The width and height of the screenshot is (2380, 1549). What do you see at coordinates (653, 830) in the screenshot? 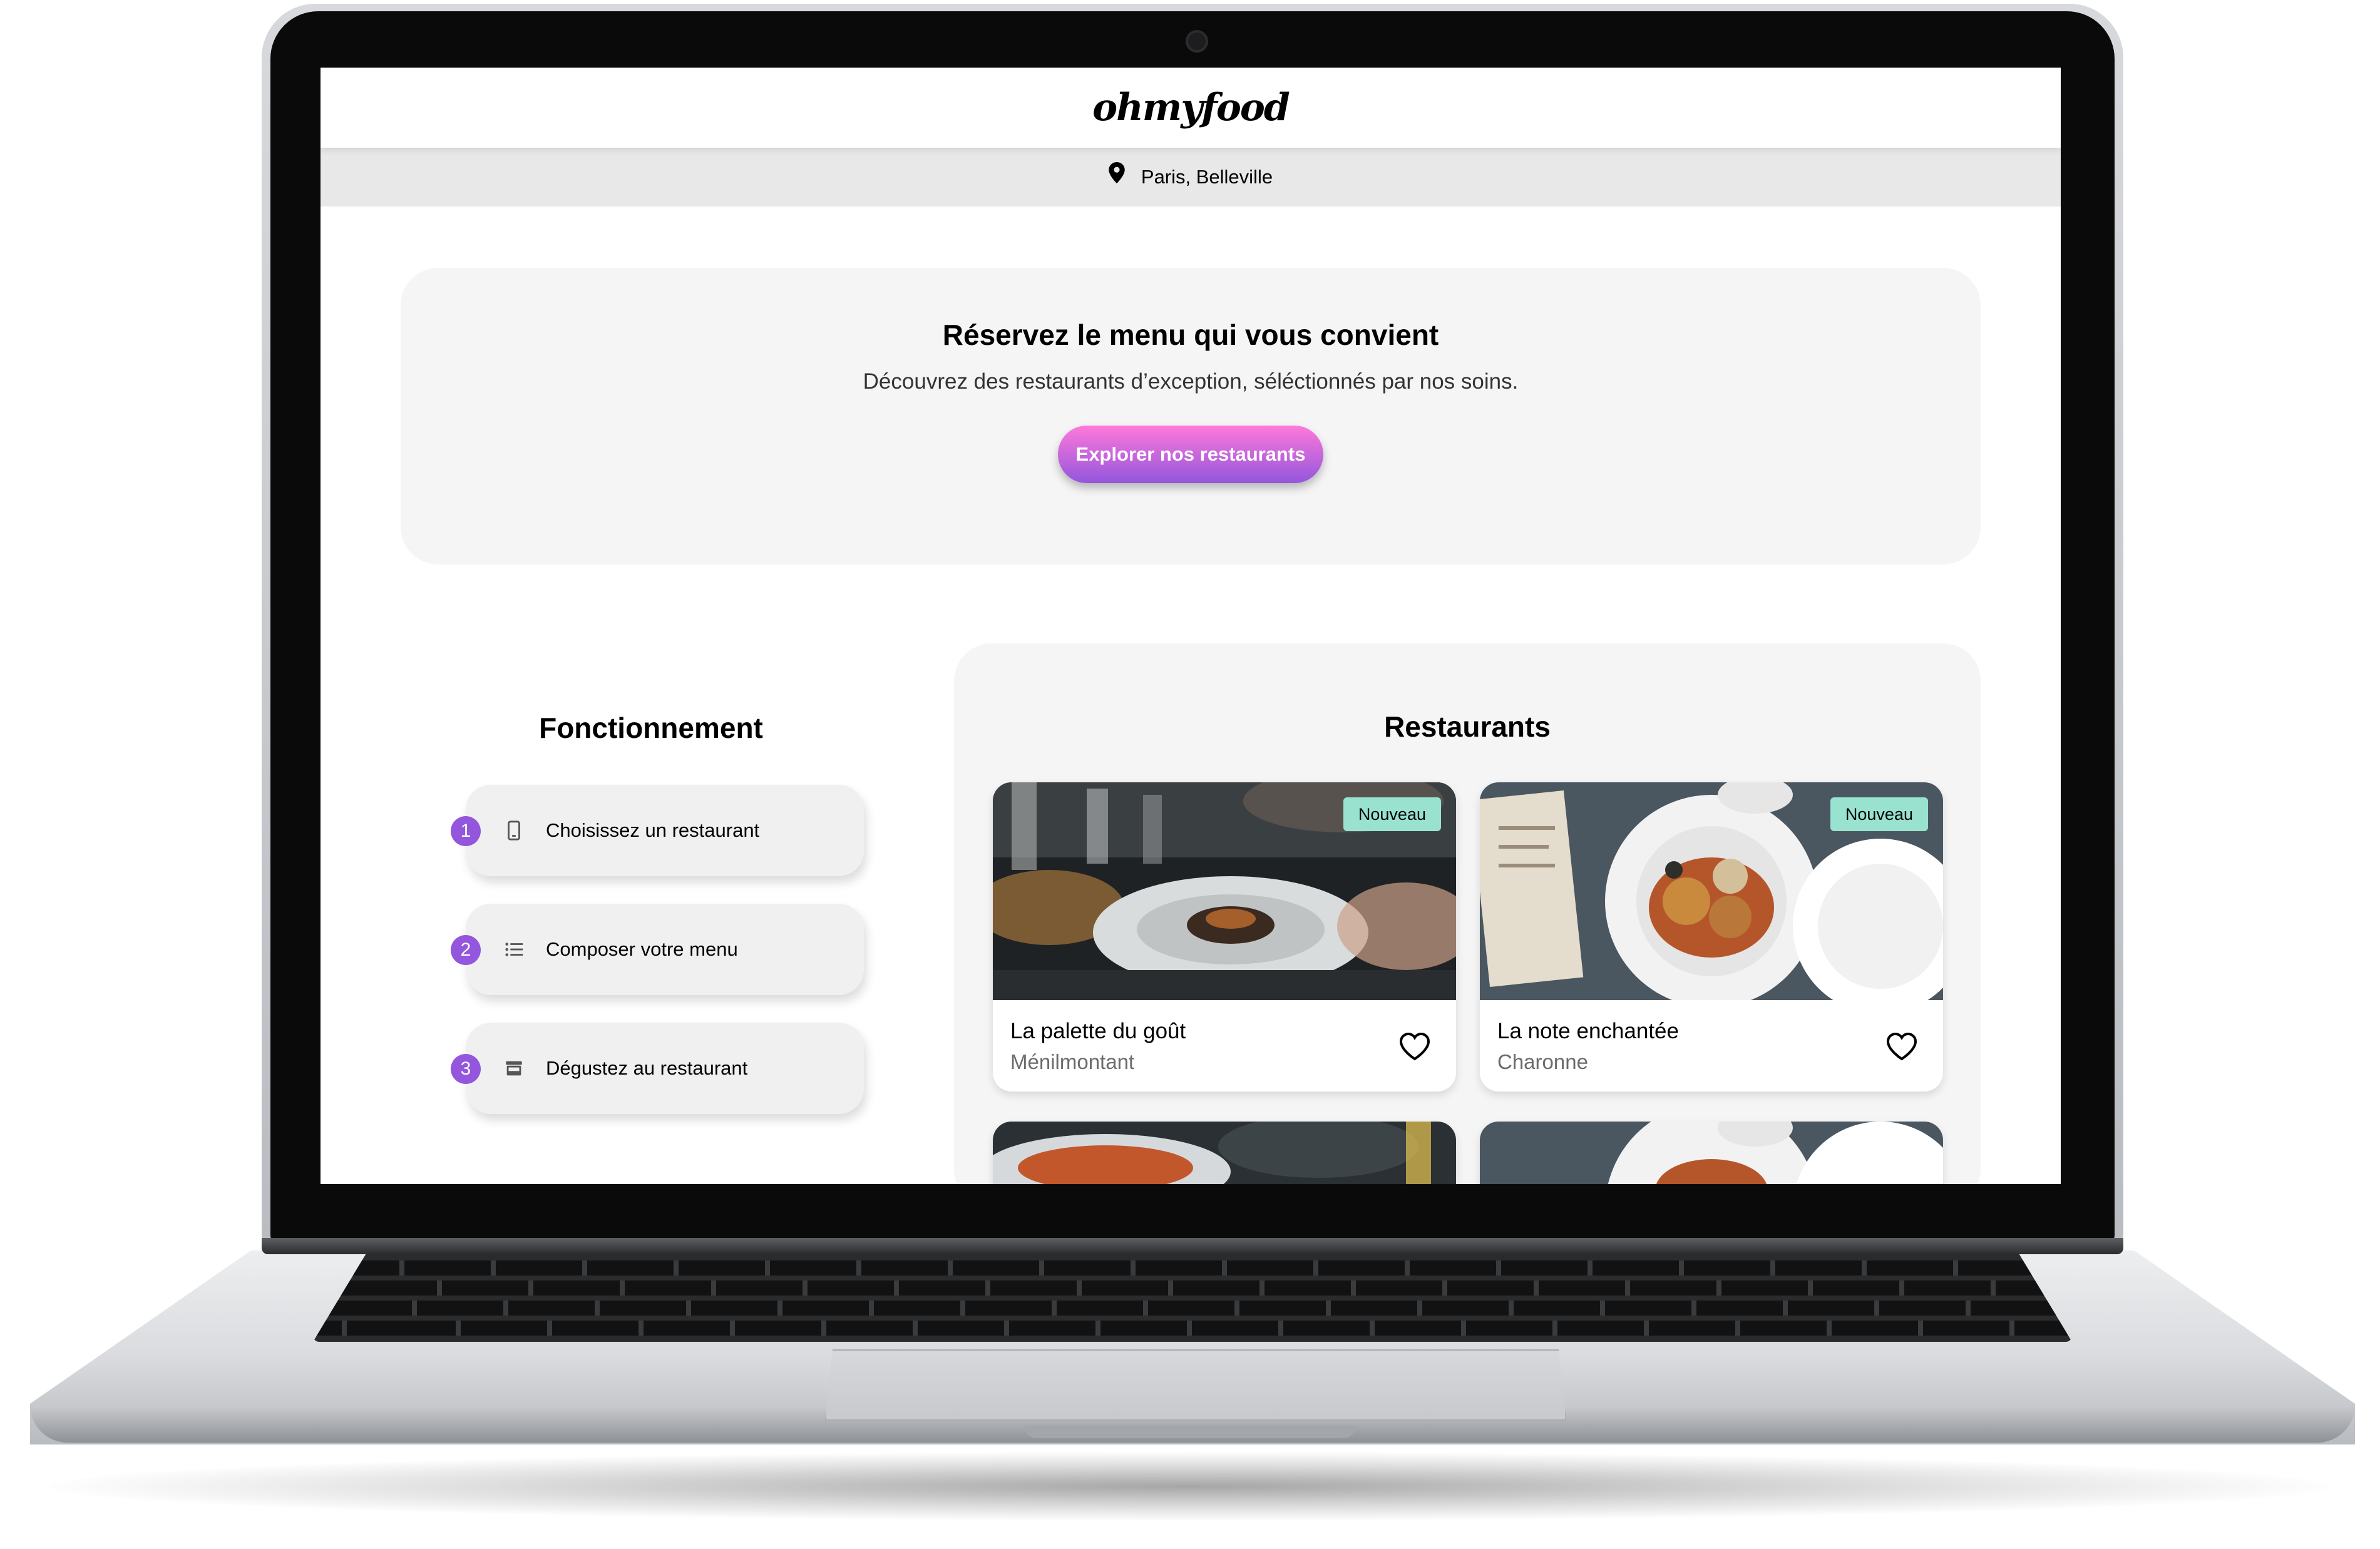
I see `step-label: Choisissez un restaurant` at bounding box center [653, 830].